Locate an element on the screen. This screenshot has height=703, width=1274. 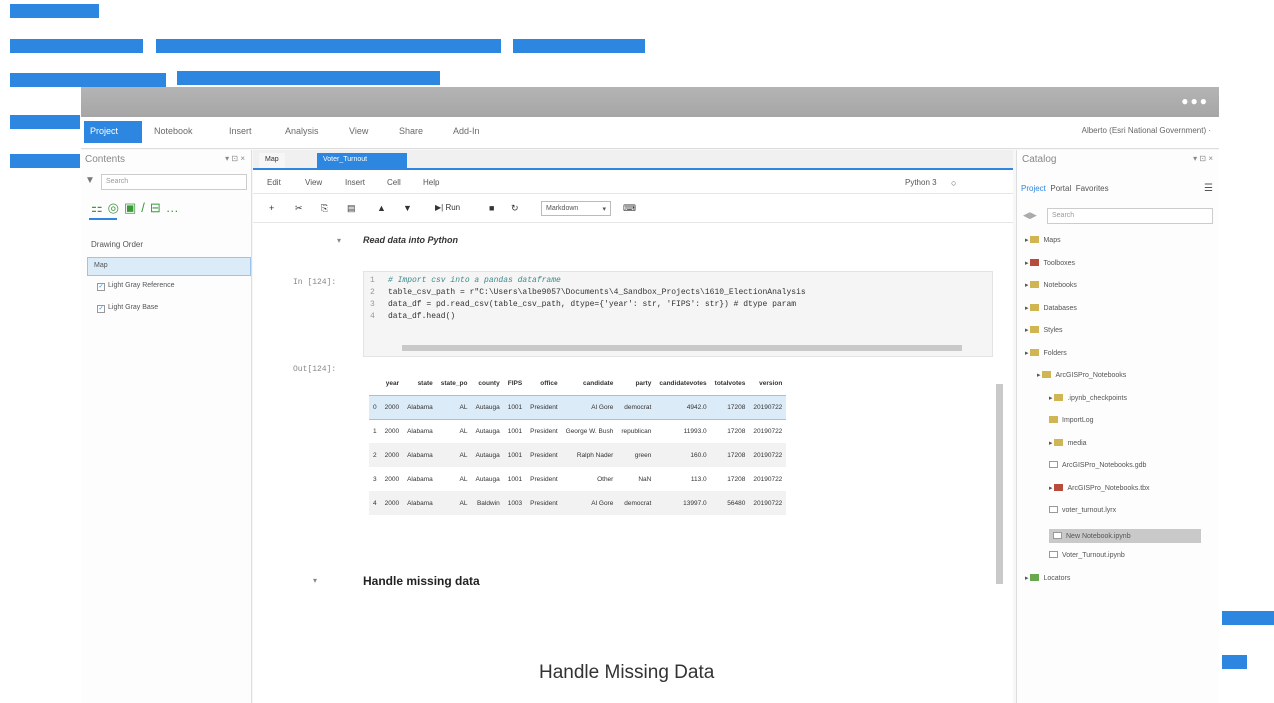
catalog-item: ▸ Notebooks is located at coordinates (1051, 285).